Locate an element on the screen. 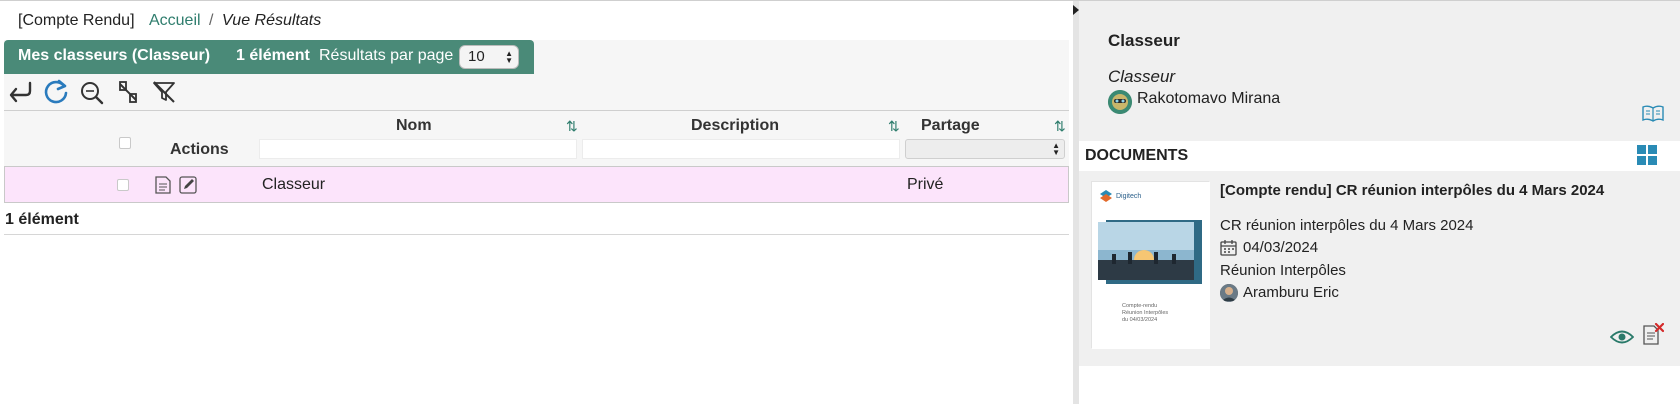 The height and width of the screenshot is (404, 1680). row-checkbox is located at coordinates (123, 185).